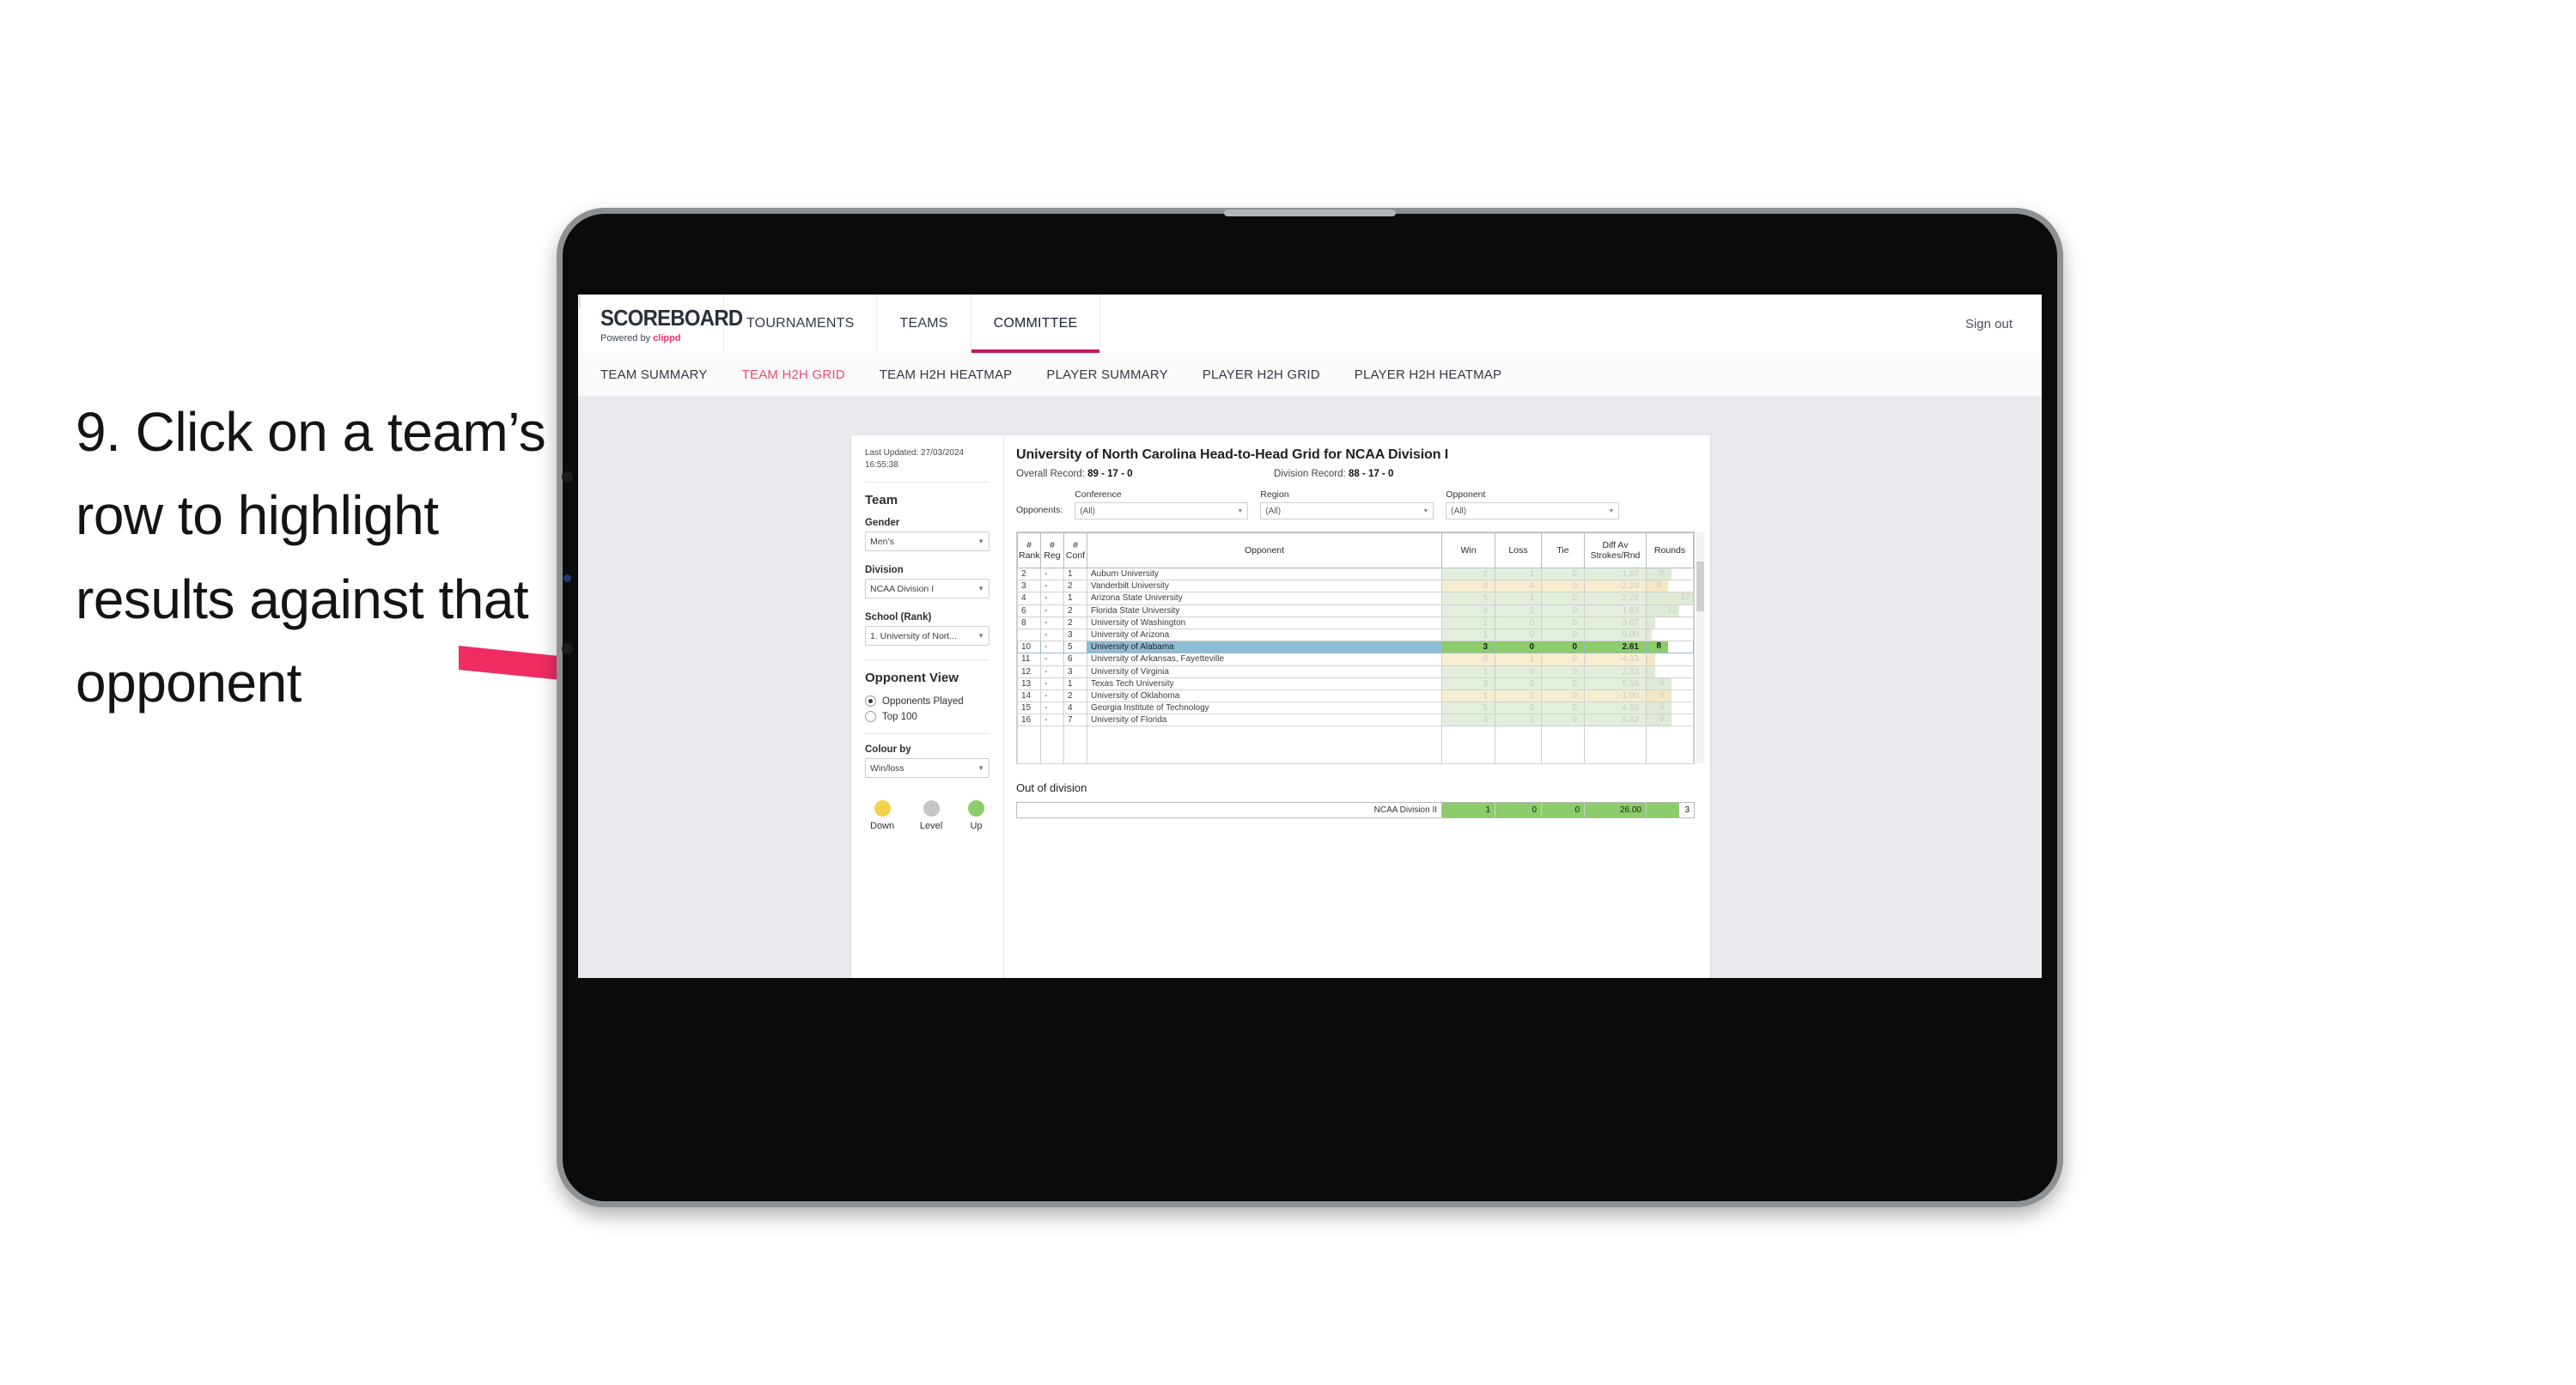 The height and width of the screenshot is (1385, 2576). Describe the element at coordinates (1563, 809) in the screenshot. I see `ood-tie: 0` at that location.